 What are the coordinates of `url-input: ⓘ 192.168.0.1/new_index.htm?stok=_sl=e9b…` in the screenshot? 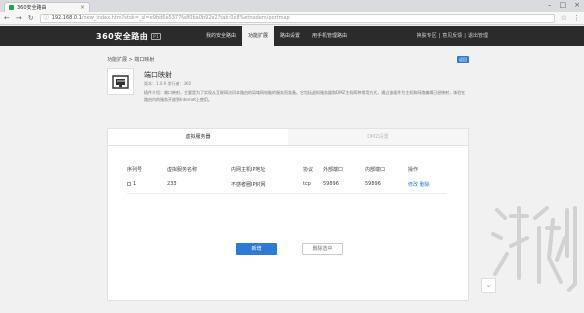 It's located at (297, 18).